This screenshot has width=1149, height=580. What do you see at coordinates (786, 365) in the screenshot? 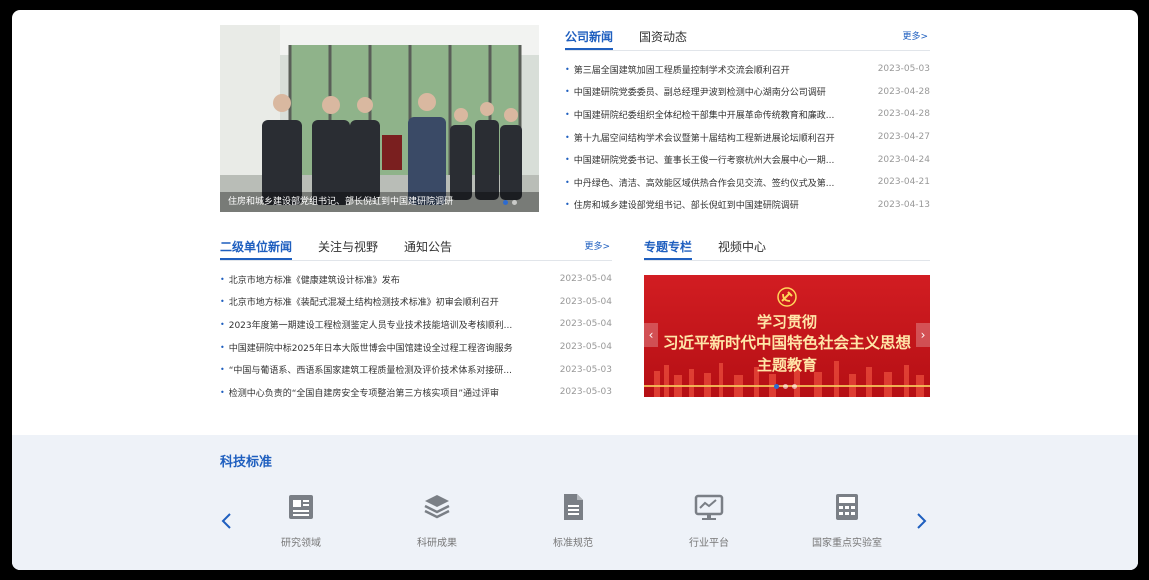
I see `banner-title-line3: 主题教育` at bounding box center [786, 365].